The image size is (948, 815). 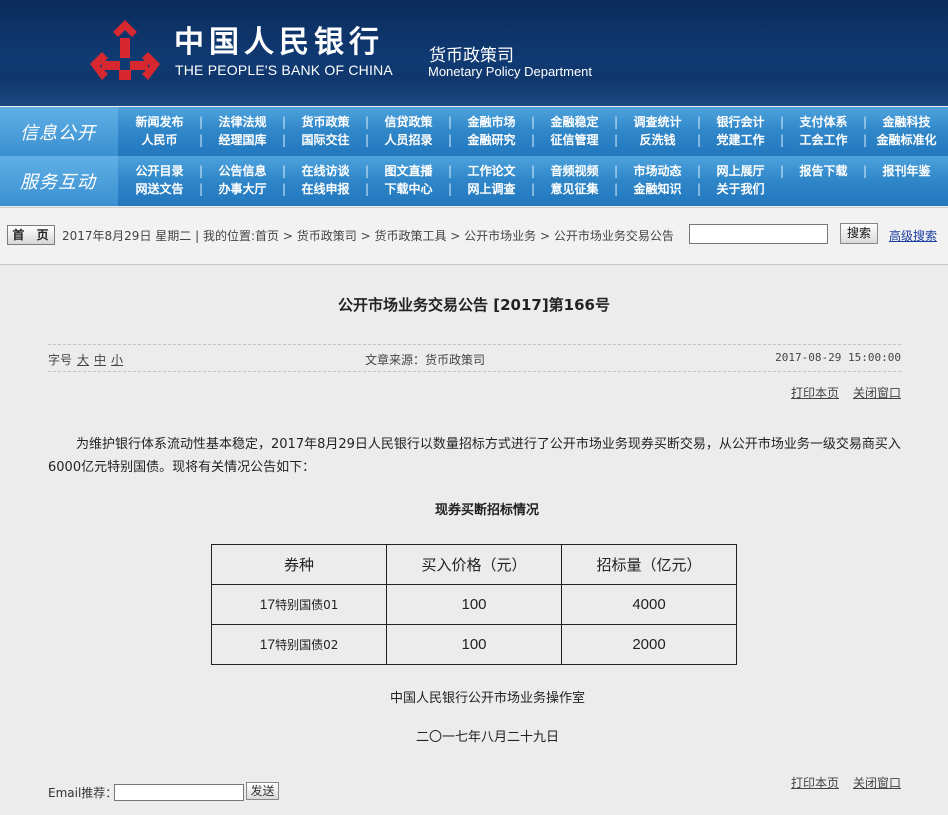 What do you see at coordinates (243, 171) in the screenshot?
I see `nav-item: 公告信息` at bounding box center [243, 171].